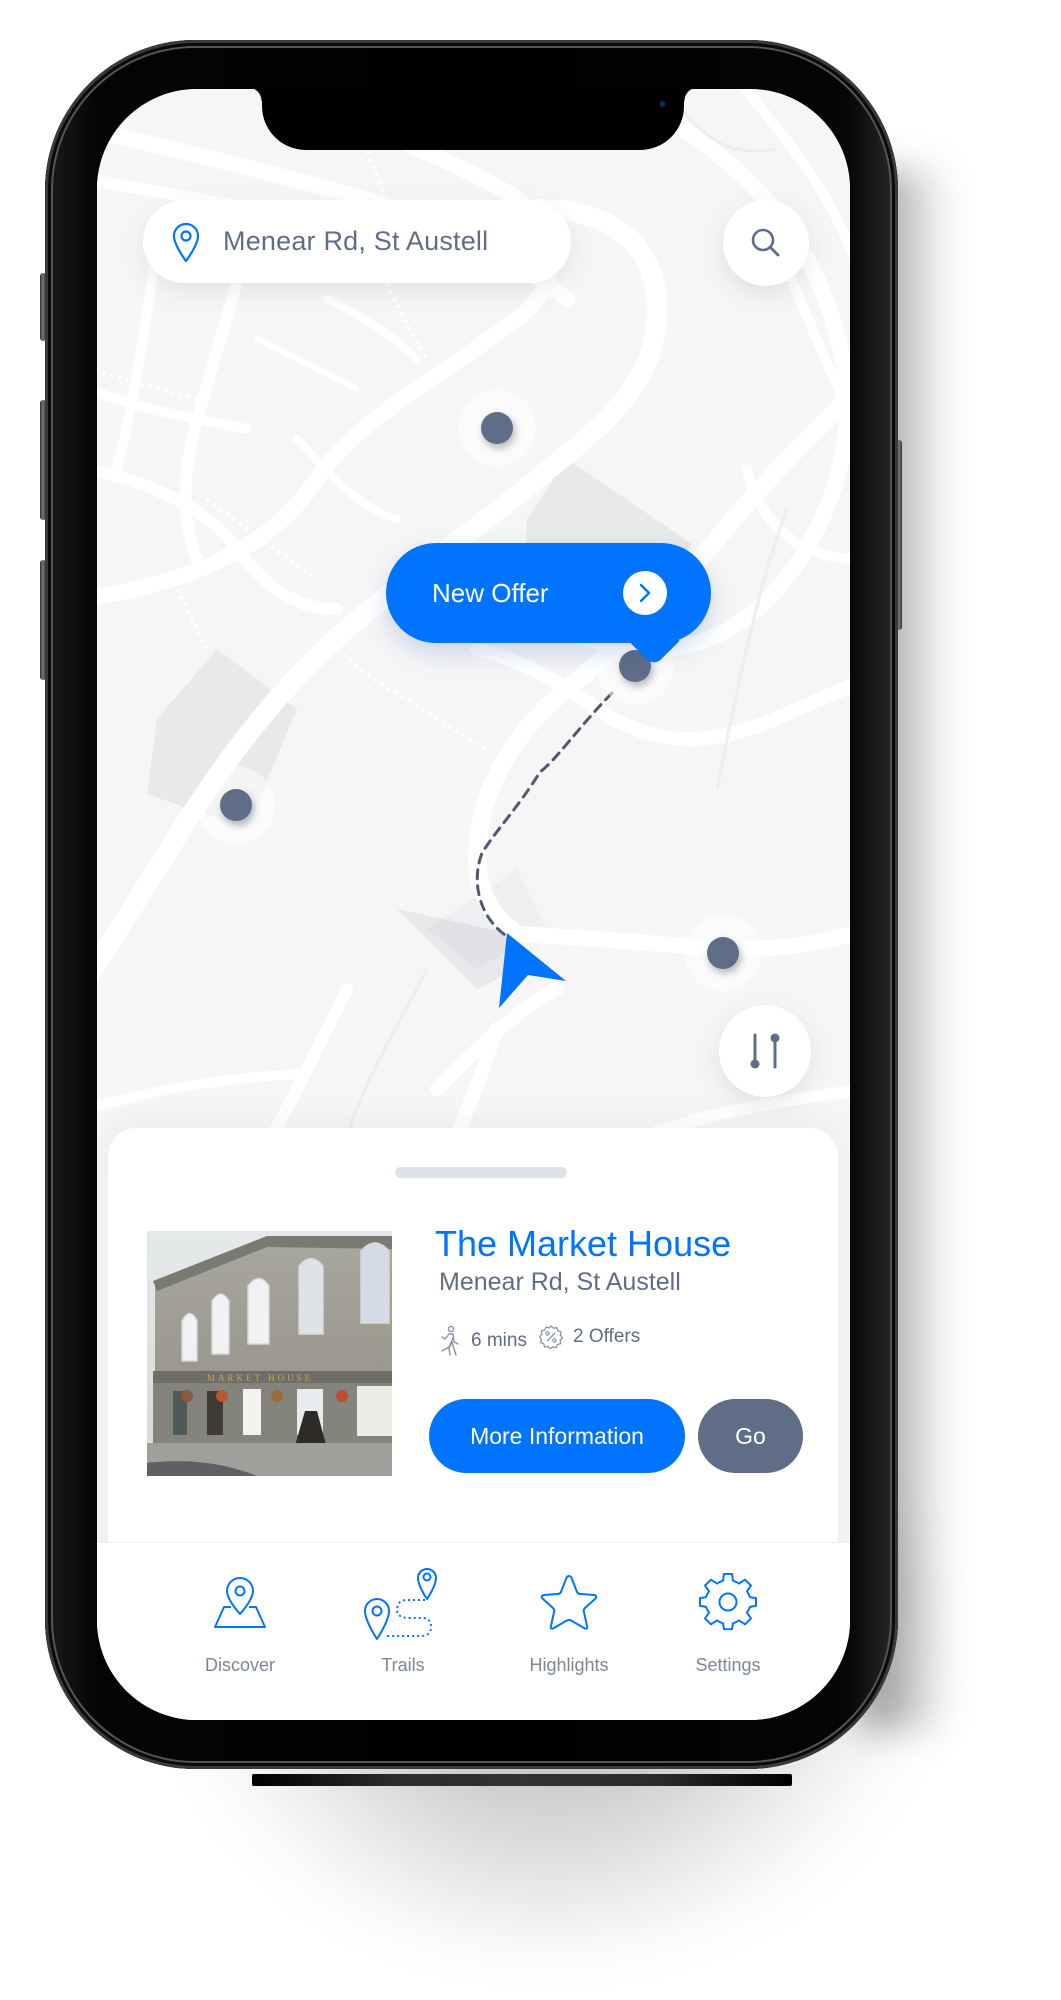  What do you see at coordinates (662, 104) in the screenshot?
I see `front-camera` at bounding box center [662, 104].